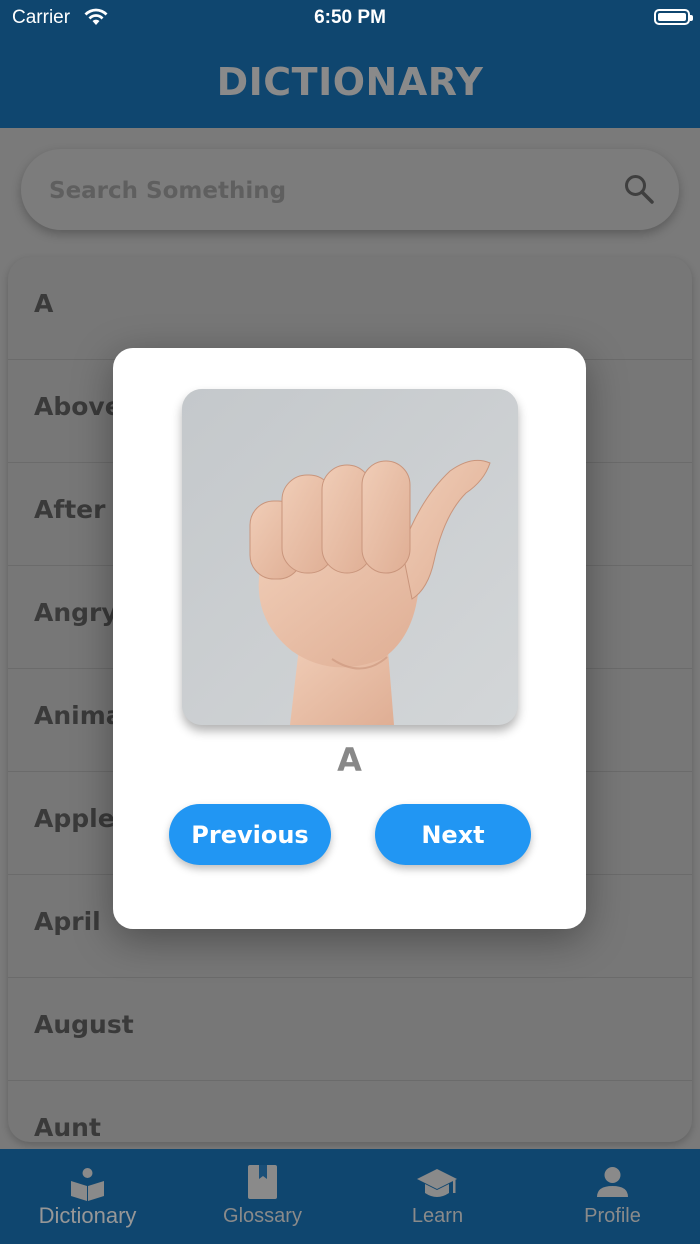  I want to click on tab-label: Learn, so click(437, 1216).